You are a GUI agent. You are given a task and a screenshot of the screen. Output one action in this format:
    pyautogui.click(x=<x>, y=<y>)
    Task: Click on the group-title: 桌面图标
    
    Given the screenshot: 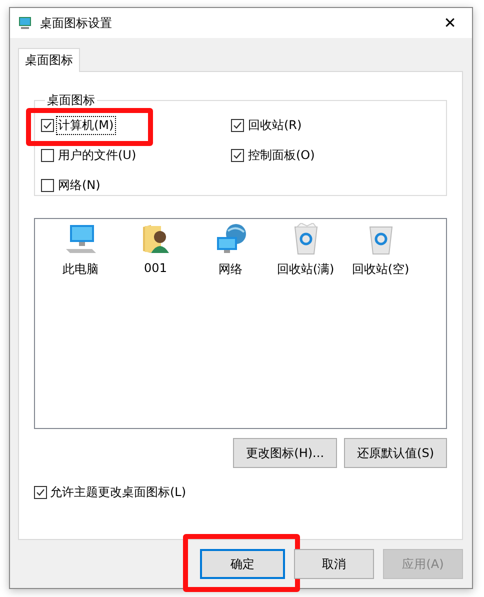 What is the action you would take?
    pyautogui.click(x=71, y=100)
    